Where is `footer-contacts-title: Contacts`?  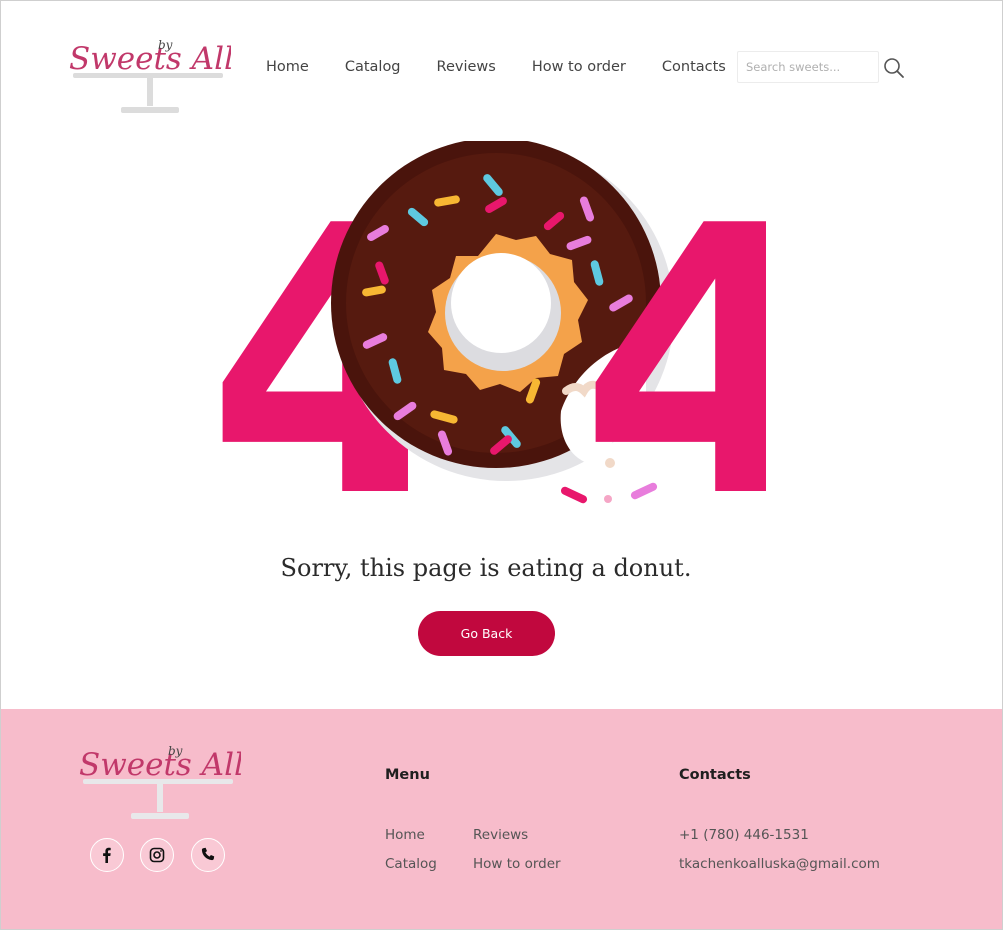
footer-contacts-title: Contacts is located at coordinates (715, 775).